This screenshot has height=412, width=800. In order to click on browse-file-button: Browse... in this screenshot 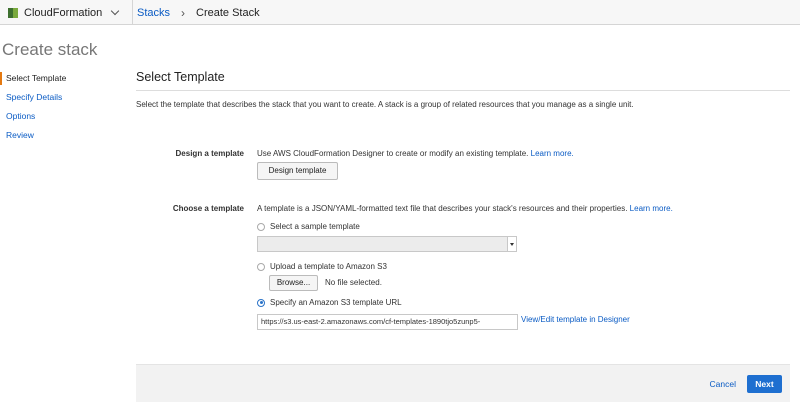, I will do `click(293, 283)`.